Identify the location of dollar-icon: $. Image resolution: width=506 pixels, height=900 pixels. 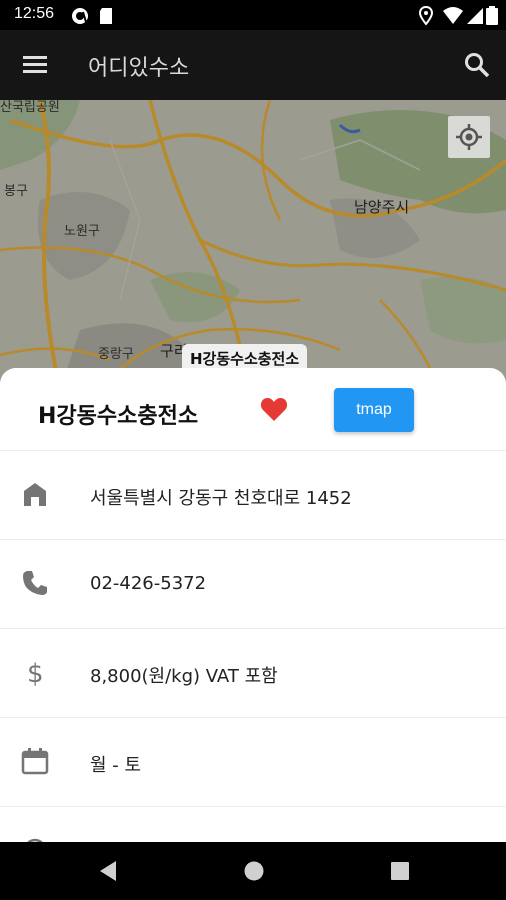
(35, 673).